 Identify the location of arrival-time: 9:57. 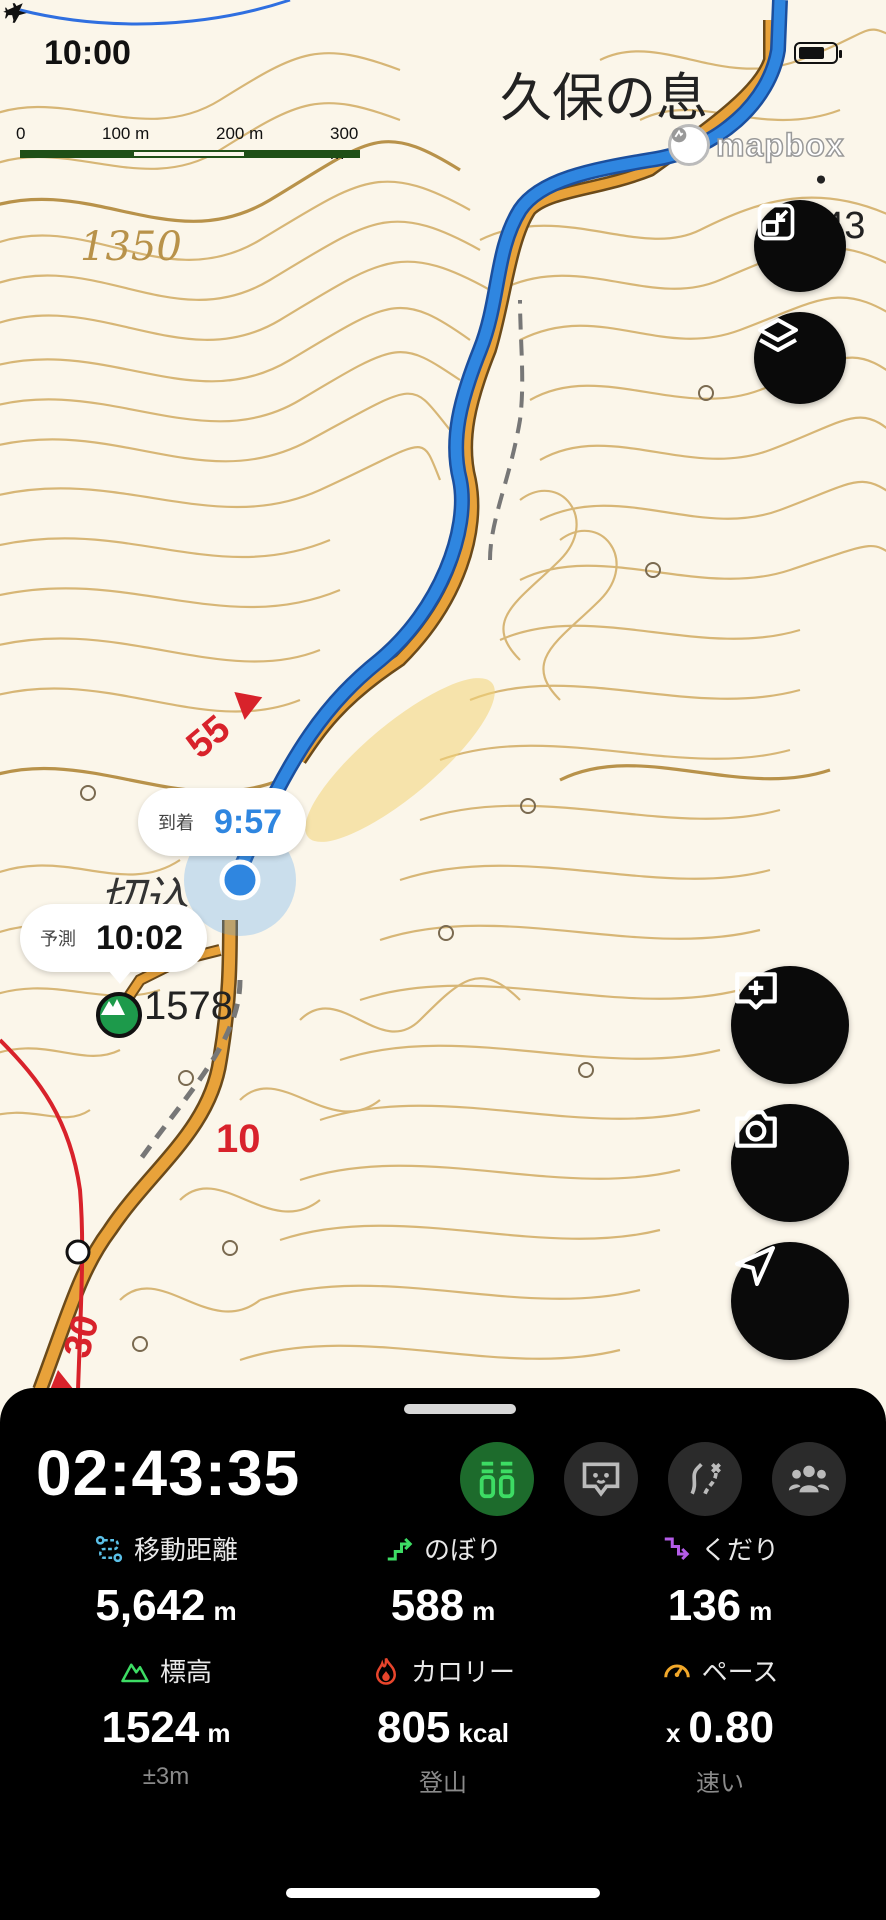
(248, 821).